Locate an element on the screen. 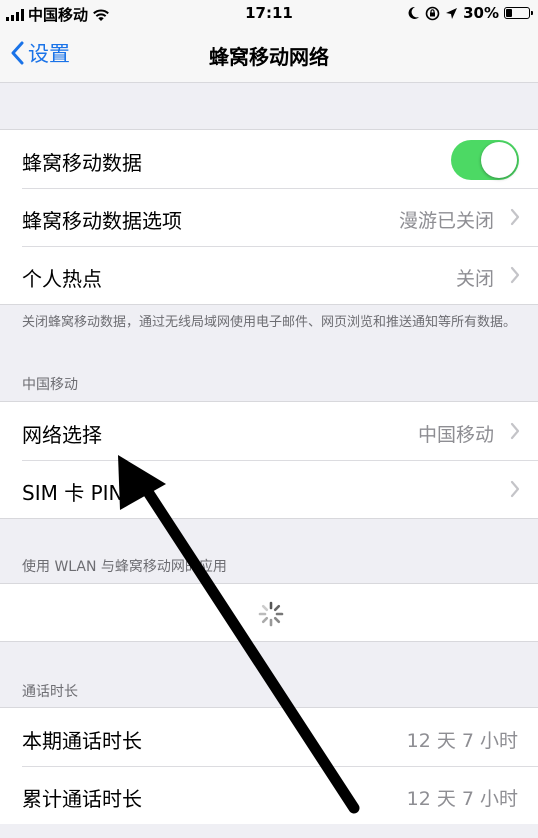  lifetime-row: 累计通话时长 12 天 7 小时 is located at coordinates (269, 795).